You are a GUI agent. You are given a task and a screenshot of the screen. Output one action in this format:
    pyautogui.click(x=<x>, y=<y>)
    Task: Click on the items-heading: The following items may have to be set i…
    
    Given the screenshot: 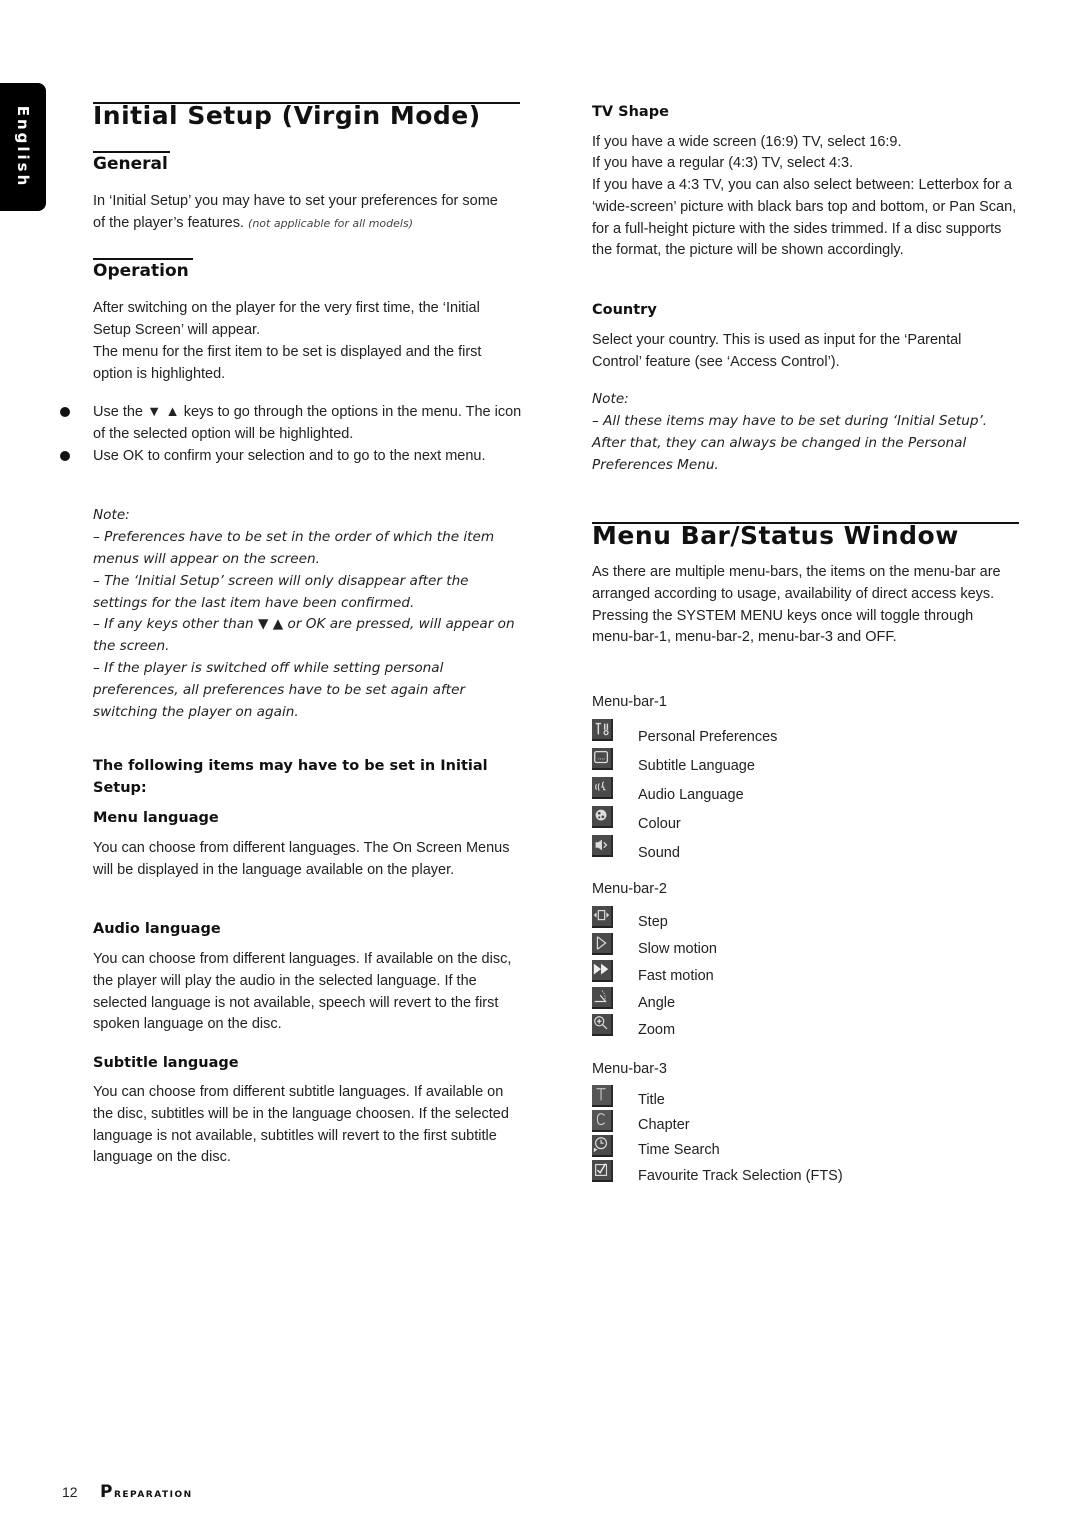 What is the action you would take?
    pyautogui.click(x=290, y=777)
    